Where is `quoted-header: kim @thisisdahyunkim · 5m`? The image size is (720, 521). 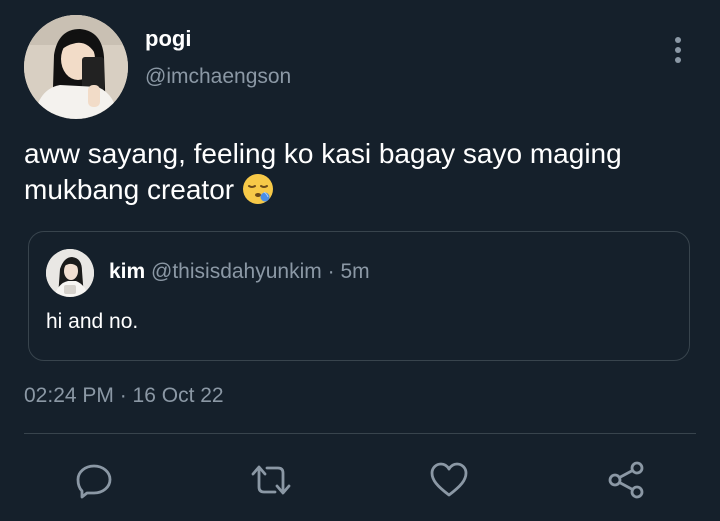 quoted-header: kim @thisisdahyunkim · 5m is located at coordinates (239, 272).